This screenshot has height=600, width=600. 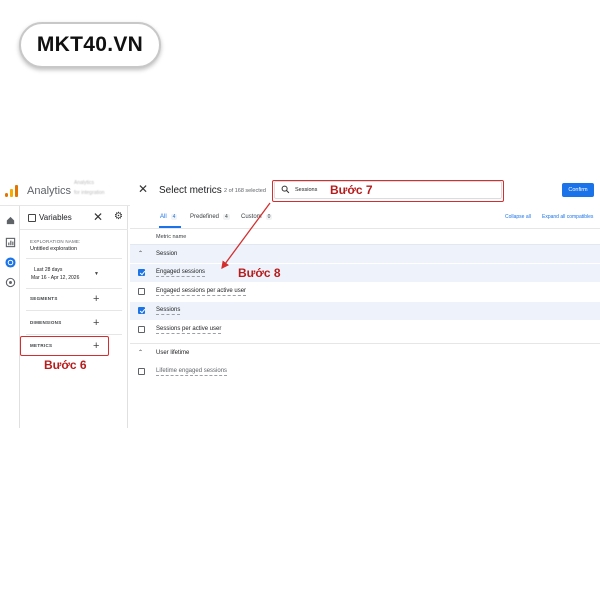 I want to click on brand-badge: MKT40.VN, so click(x=90, y=45).